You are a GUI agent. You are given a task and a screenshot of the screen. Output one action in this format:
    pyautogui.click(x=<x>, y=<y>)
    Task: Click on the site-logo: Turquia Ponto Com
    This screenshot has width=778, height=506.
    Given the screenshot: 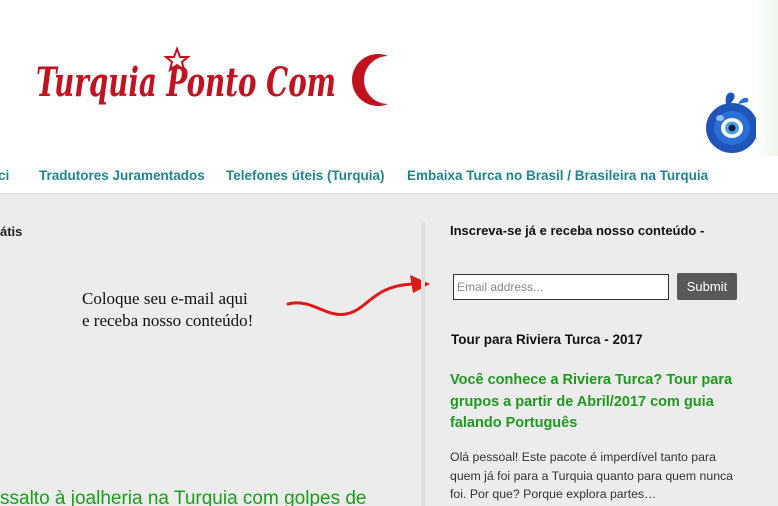 What is the action you would take?
    pyautogui.click(x=251, y=81)
    